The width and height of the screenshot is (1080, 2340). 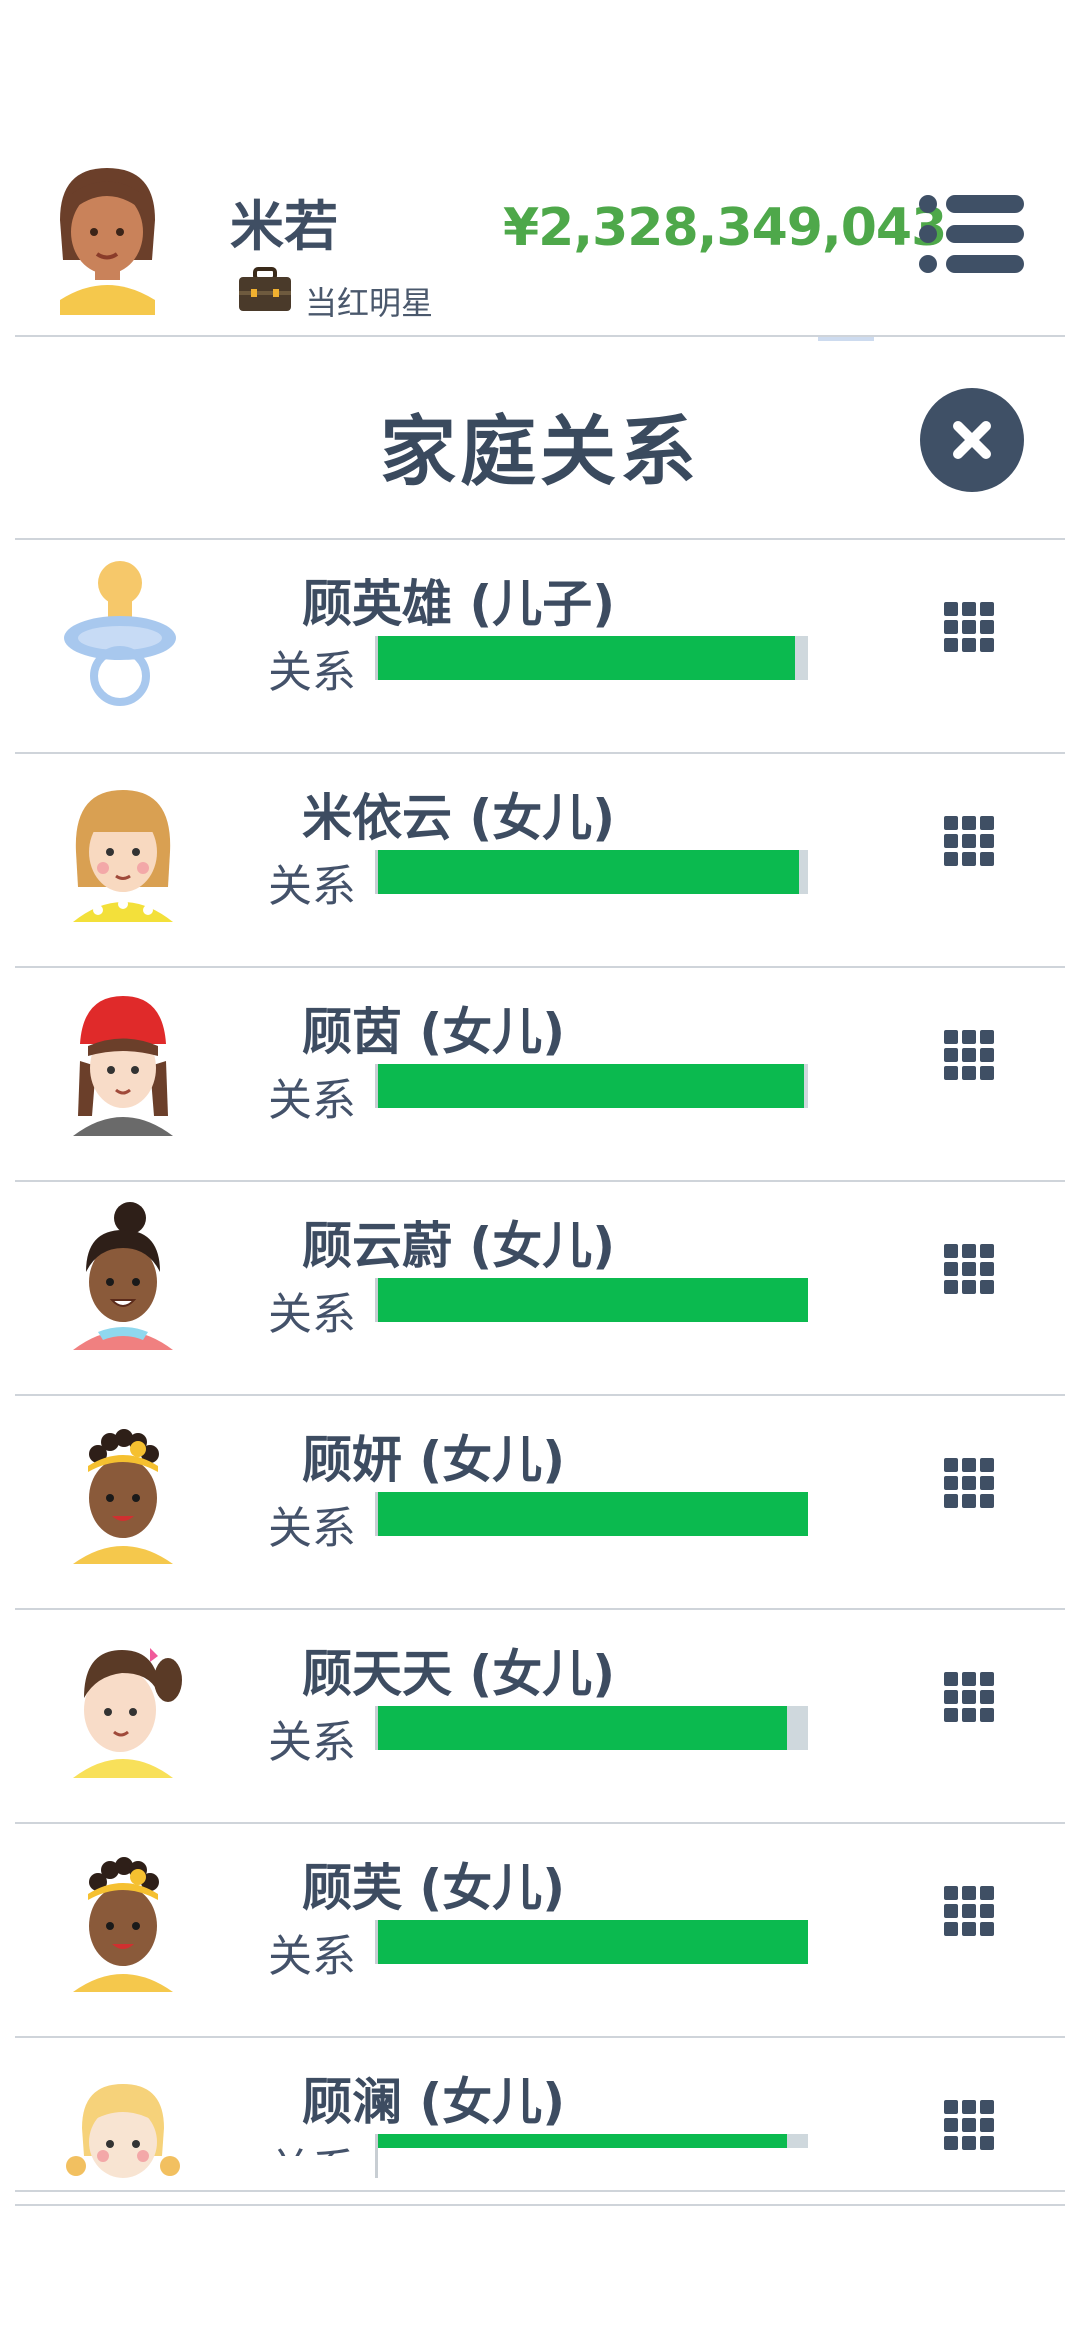 I want to click on family-member-row: 顾云蔚 (女儿) 关系, so click(x=540, y=1289).